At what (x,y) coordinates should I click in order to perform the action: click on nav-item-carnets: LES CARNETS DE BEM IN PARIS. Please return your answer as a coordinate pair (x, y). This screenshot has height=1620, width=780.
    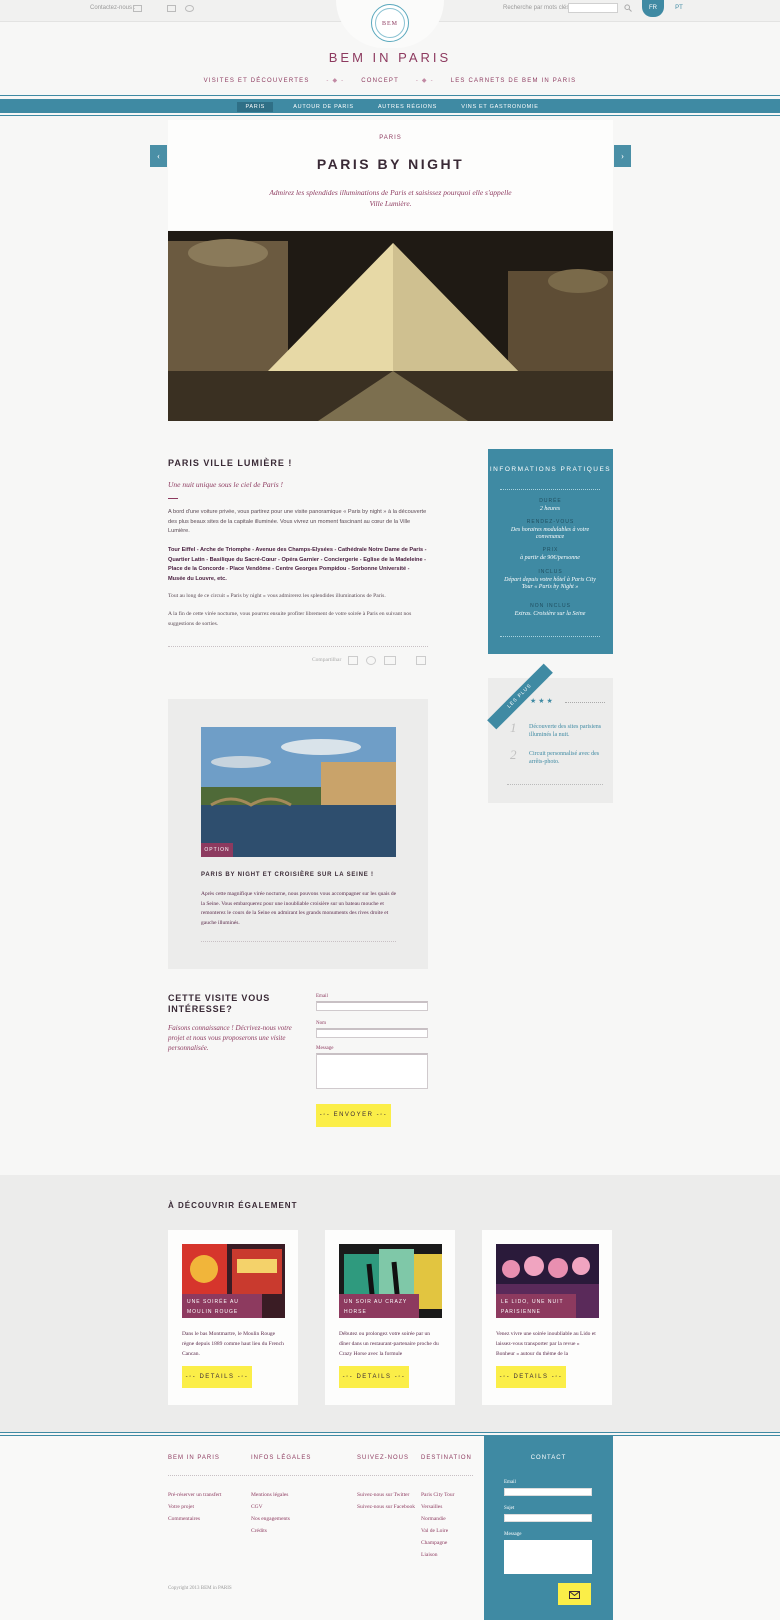
    Looking at the image, I should click on (514, 81).